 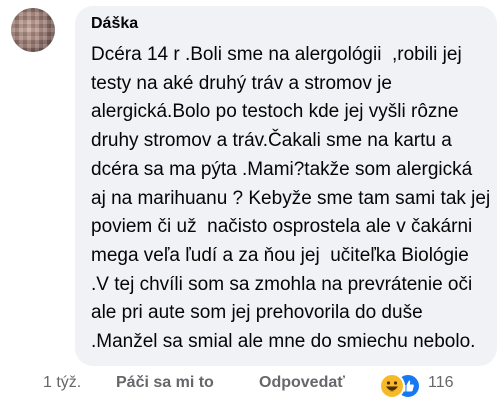 What do you see at coordinates (62, 383) in the screenshot?
I see `comment-timestamp: 1 týž.` at bounding box center [62, 383].